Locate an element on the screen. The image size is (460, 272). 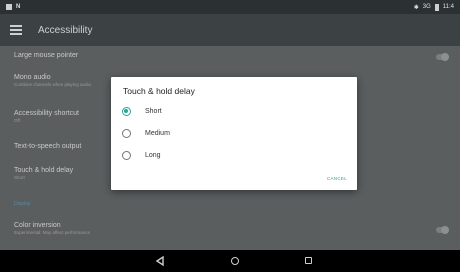
n-notification-icon: N is located at coordinates (18, 7).